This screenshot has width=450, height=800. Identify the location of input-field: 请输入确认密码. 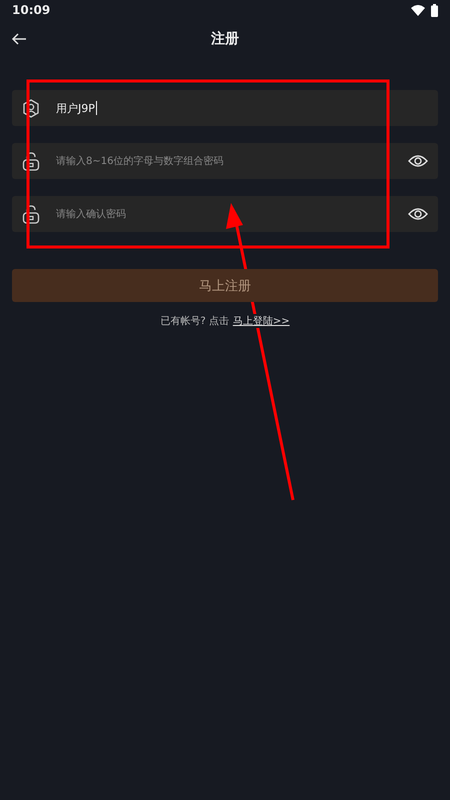
(225, 214).